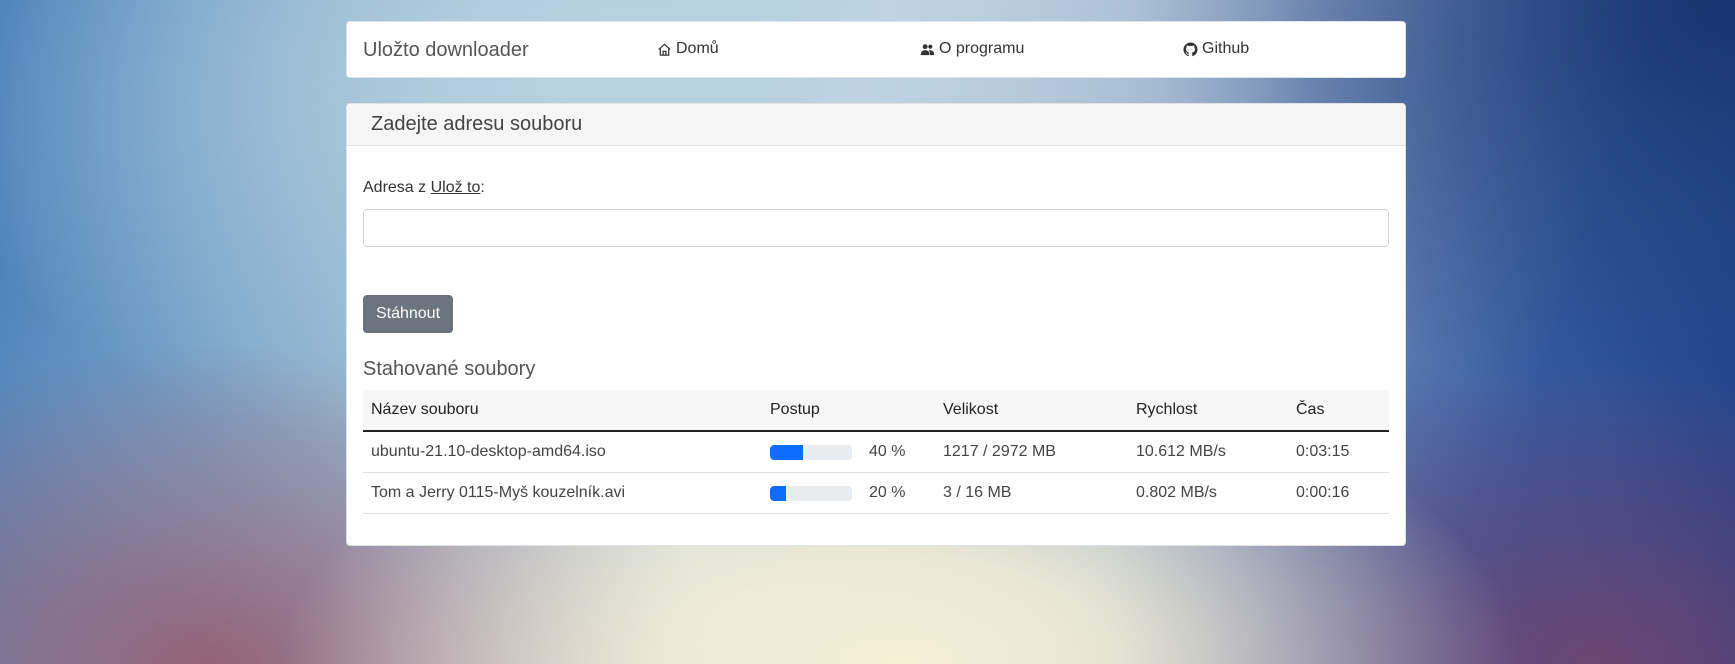  Describe the element at coordinates (562, 411) in the screenshot. I see `column-header-name: Název souboru` at that location.